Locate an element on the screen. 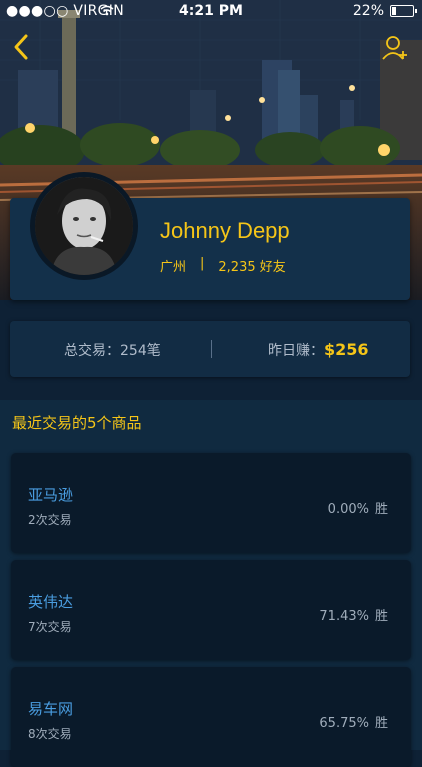 The image size is (422, 767). yesterday-earnings: 昨日赚：$256 is located at coordinates (318, 350).